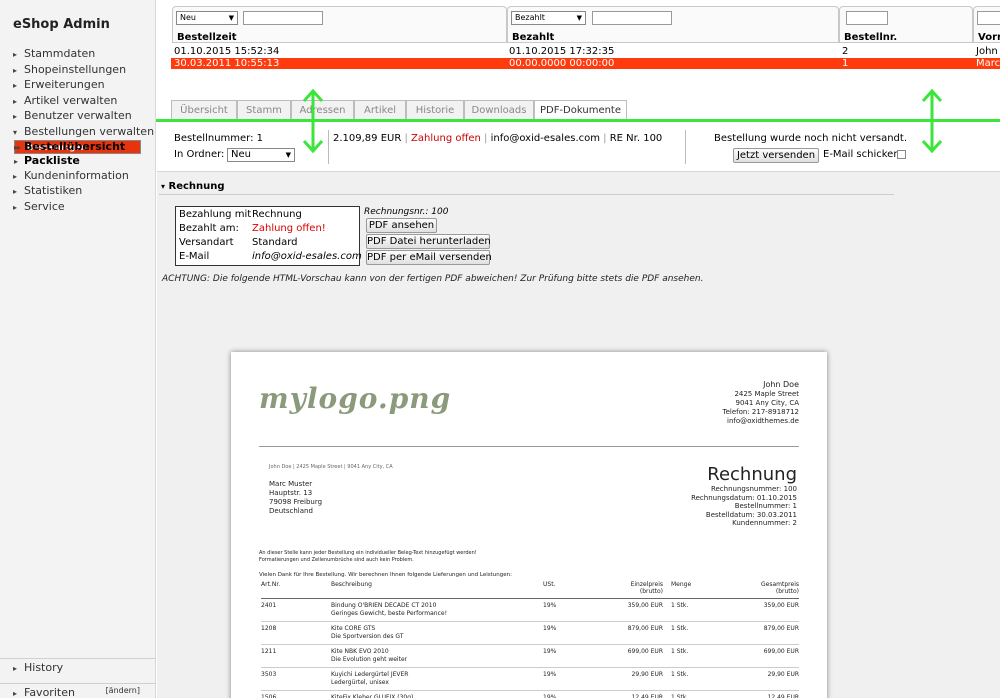 The width and height of the screenshot is (1000, 698). I want to click on section-toggle-rechnung: ▾ Rechnung, so click(193, 186).